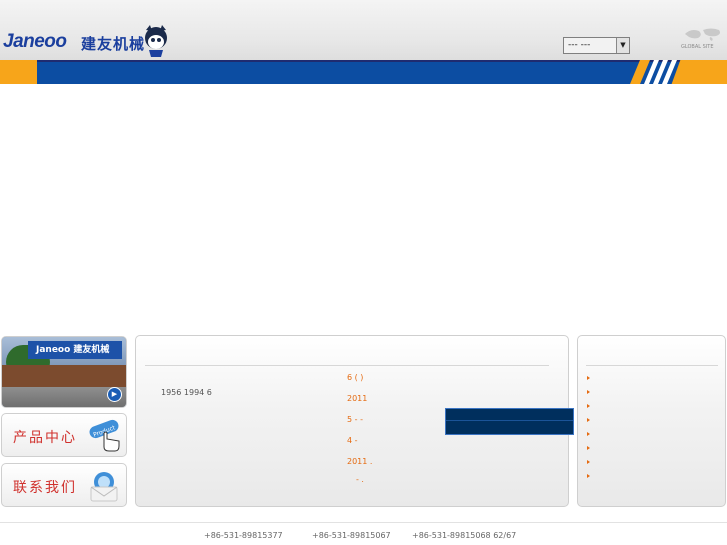 The image size is (727, 545). What do you see at coordinates (363, 30) in the screenshot?
I see `header: Janeoo 建友机械 --- --- ▼ GLOBAL SITE` at bounding box center [363, 30].